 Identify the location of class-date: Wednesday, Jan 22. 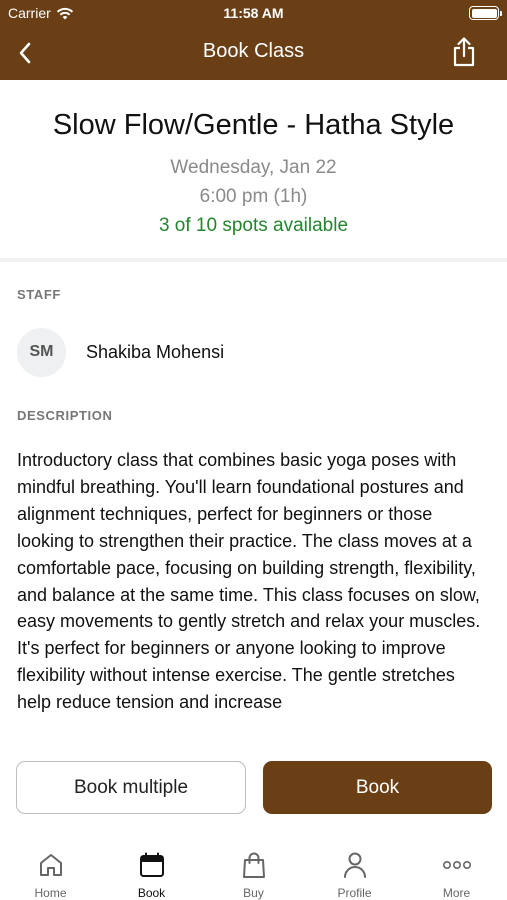
(253, 167).